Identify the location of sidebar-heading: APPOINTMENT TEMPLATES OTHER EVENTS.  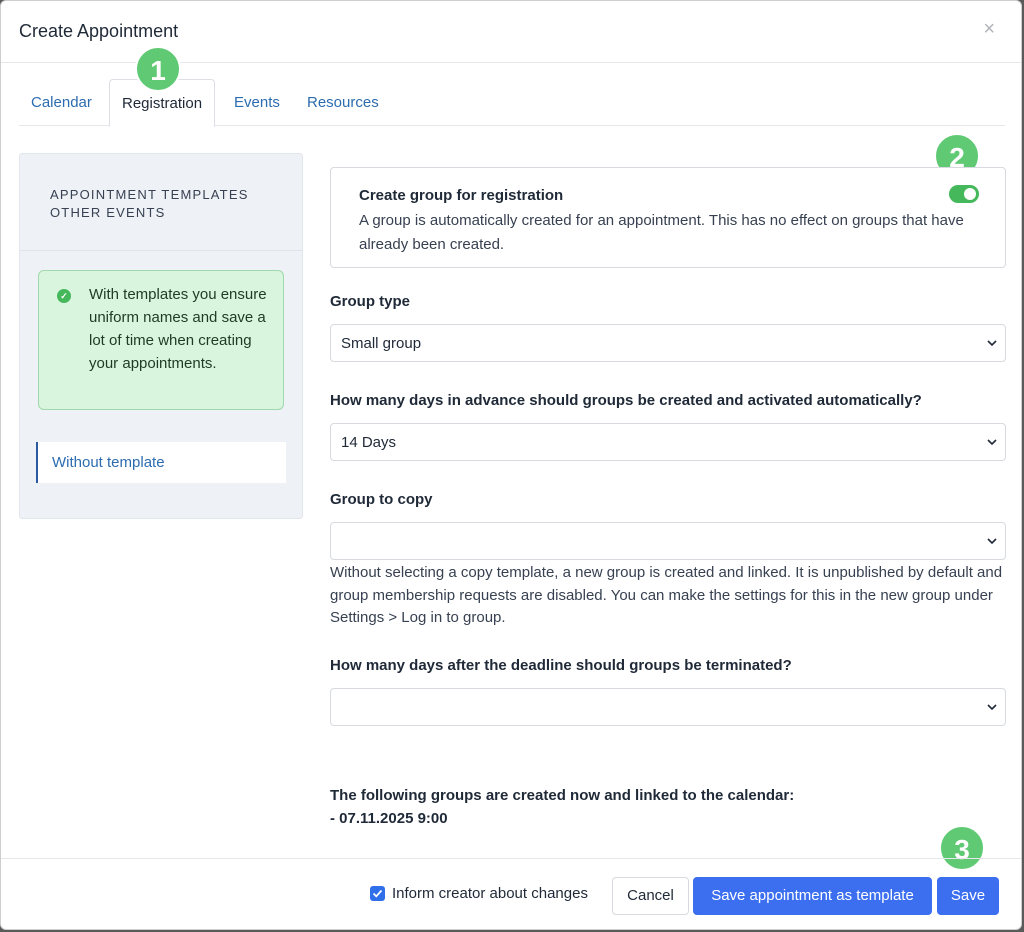
(149, 204).